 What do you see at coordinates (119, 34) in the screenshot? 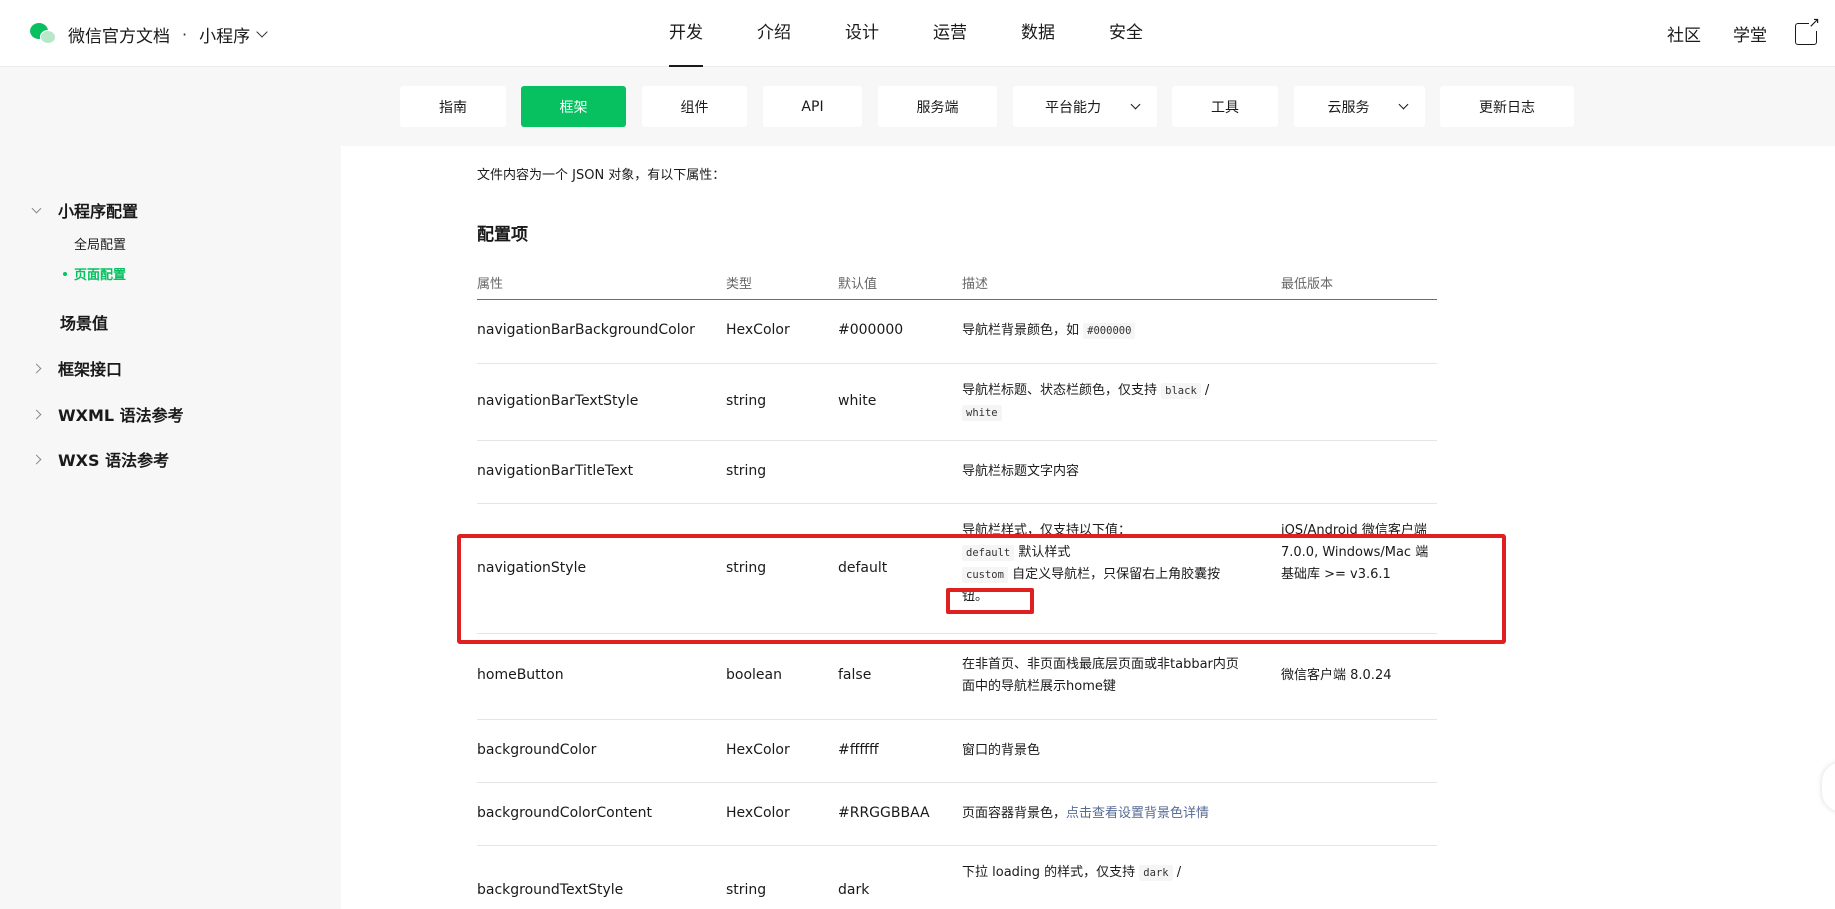
I see `brand-title: 微信官方文档` at bounding box center [119, 34].